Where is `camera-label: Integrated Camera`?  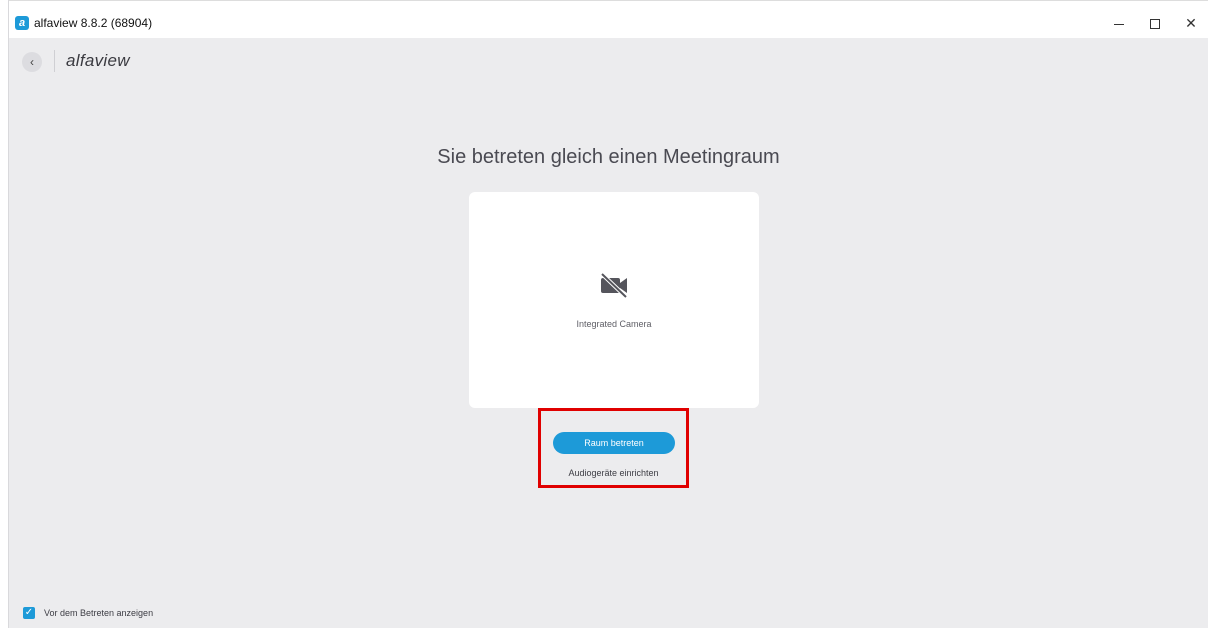 camera-label: Integrated Camera is located at coordinates (614, 324).